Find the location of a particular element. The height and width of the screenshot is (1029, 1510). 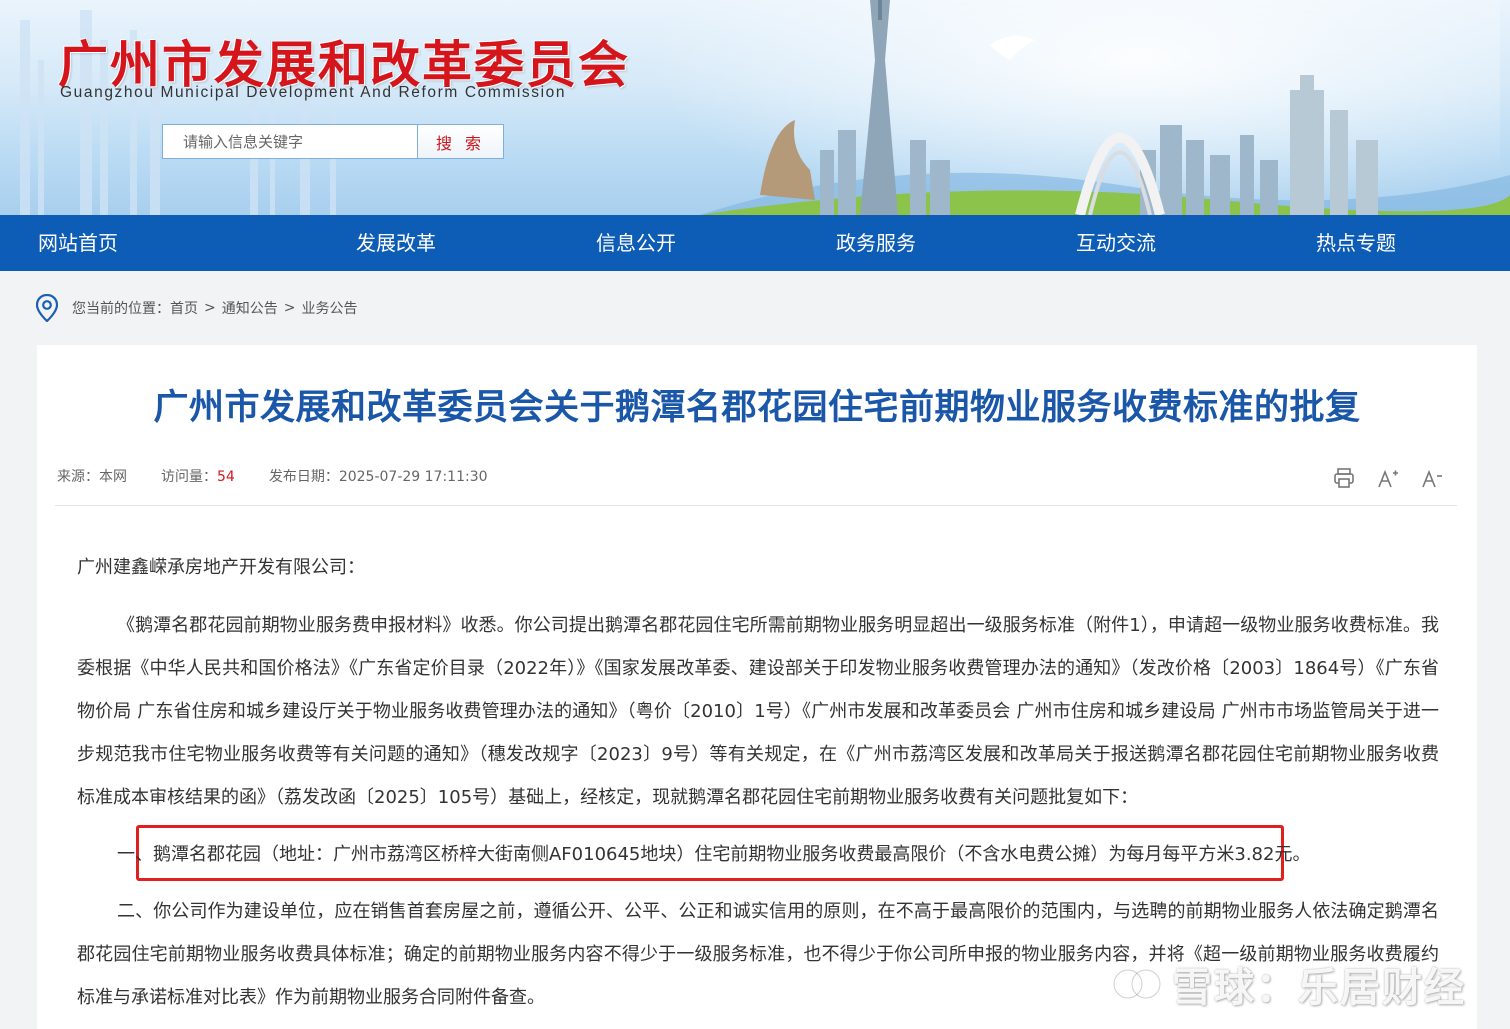

article-meta: 来源：本网 访问量：54 发布日期：2025-07-29 17:11:30 is located at coordinates (289, 476).